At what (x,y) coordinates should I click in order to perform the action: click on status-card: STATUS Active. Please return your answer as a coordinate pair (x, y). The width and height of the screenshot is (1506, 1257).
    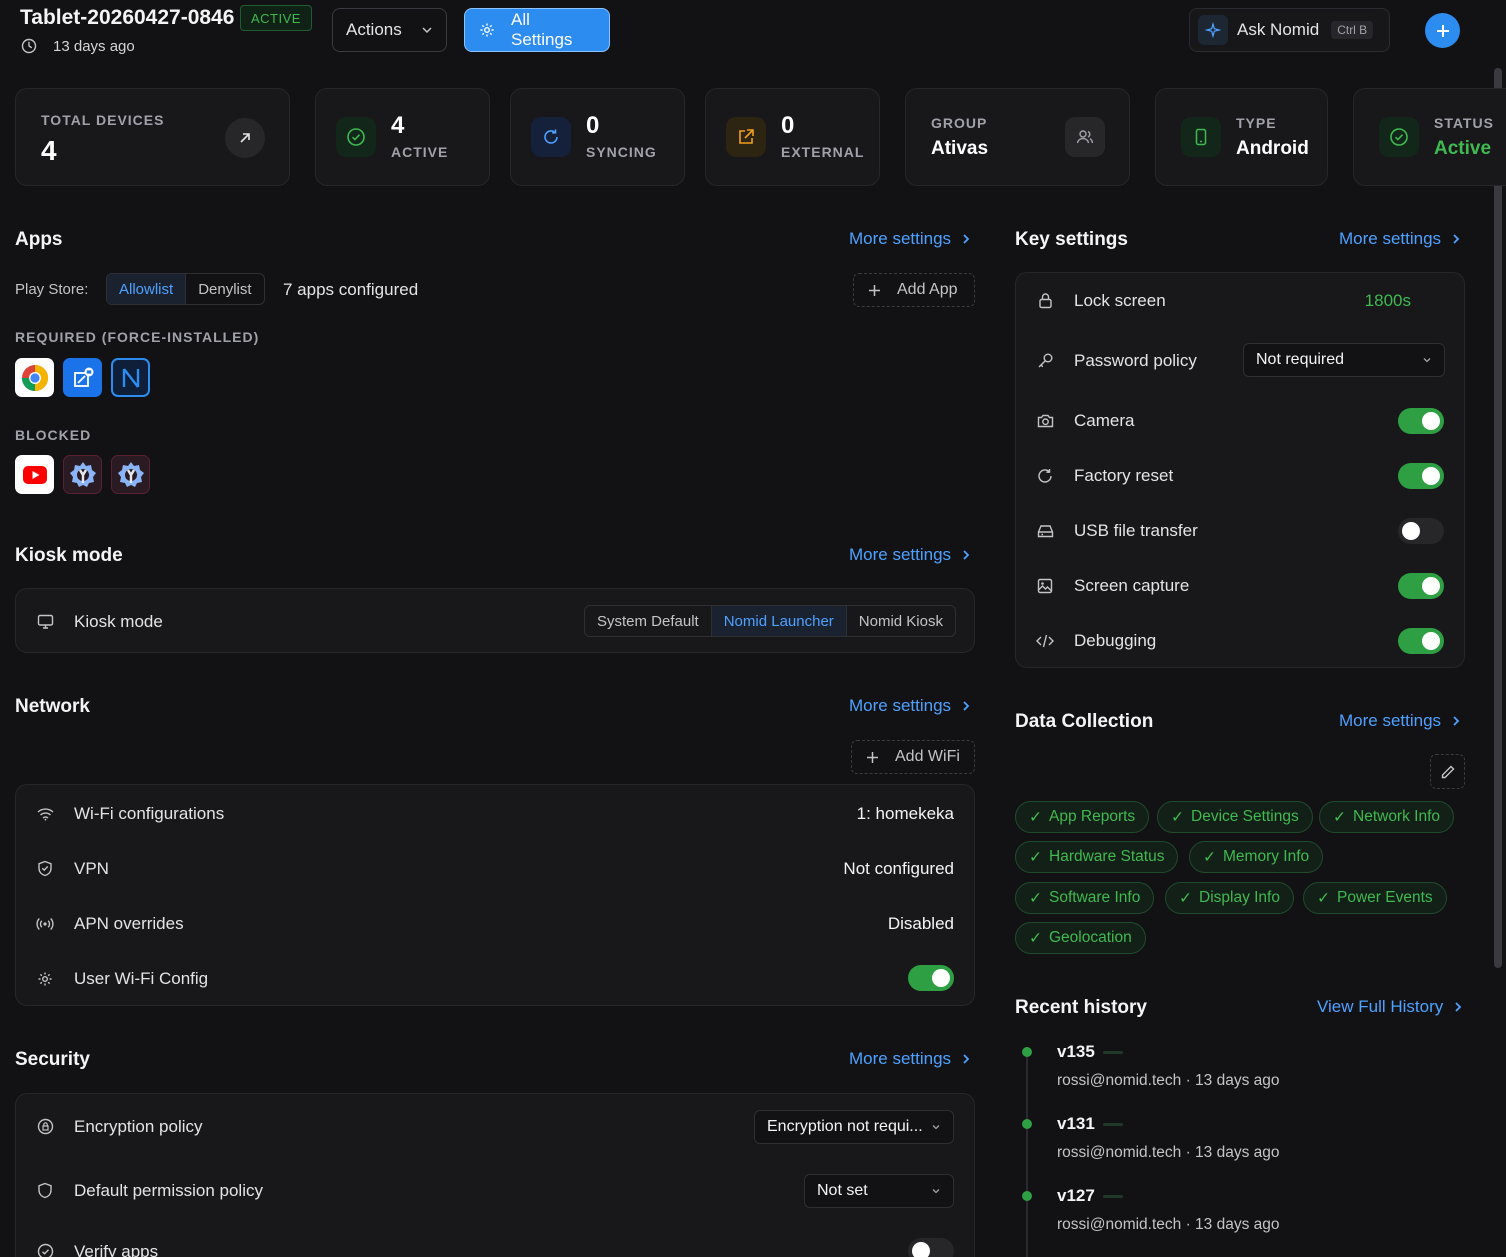
    Looking at the image, I should click on (1429, 137).